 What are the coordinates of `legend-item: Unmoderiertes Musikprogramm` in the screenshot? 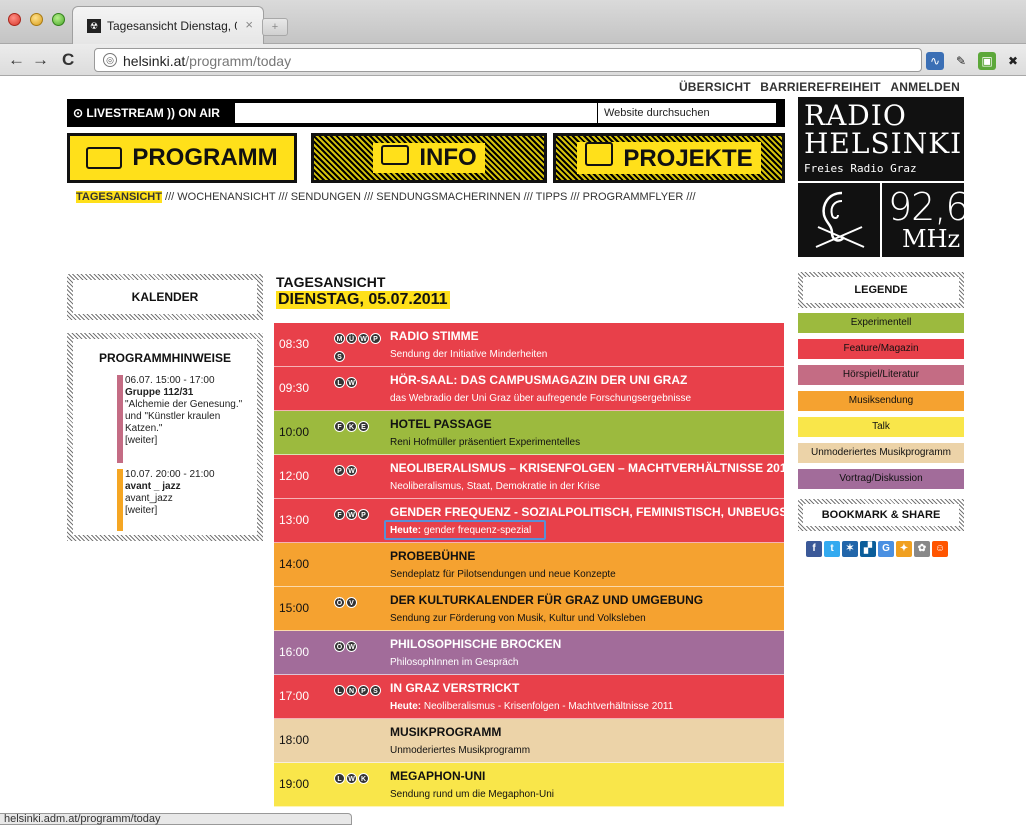 It's located at (881, 453).